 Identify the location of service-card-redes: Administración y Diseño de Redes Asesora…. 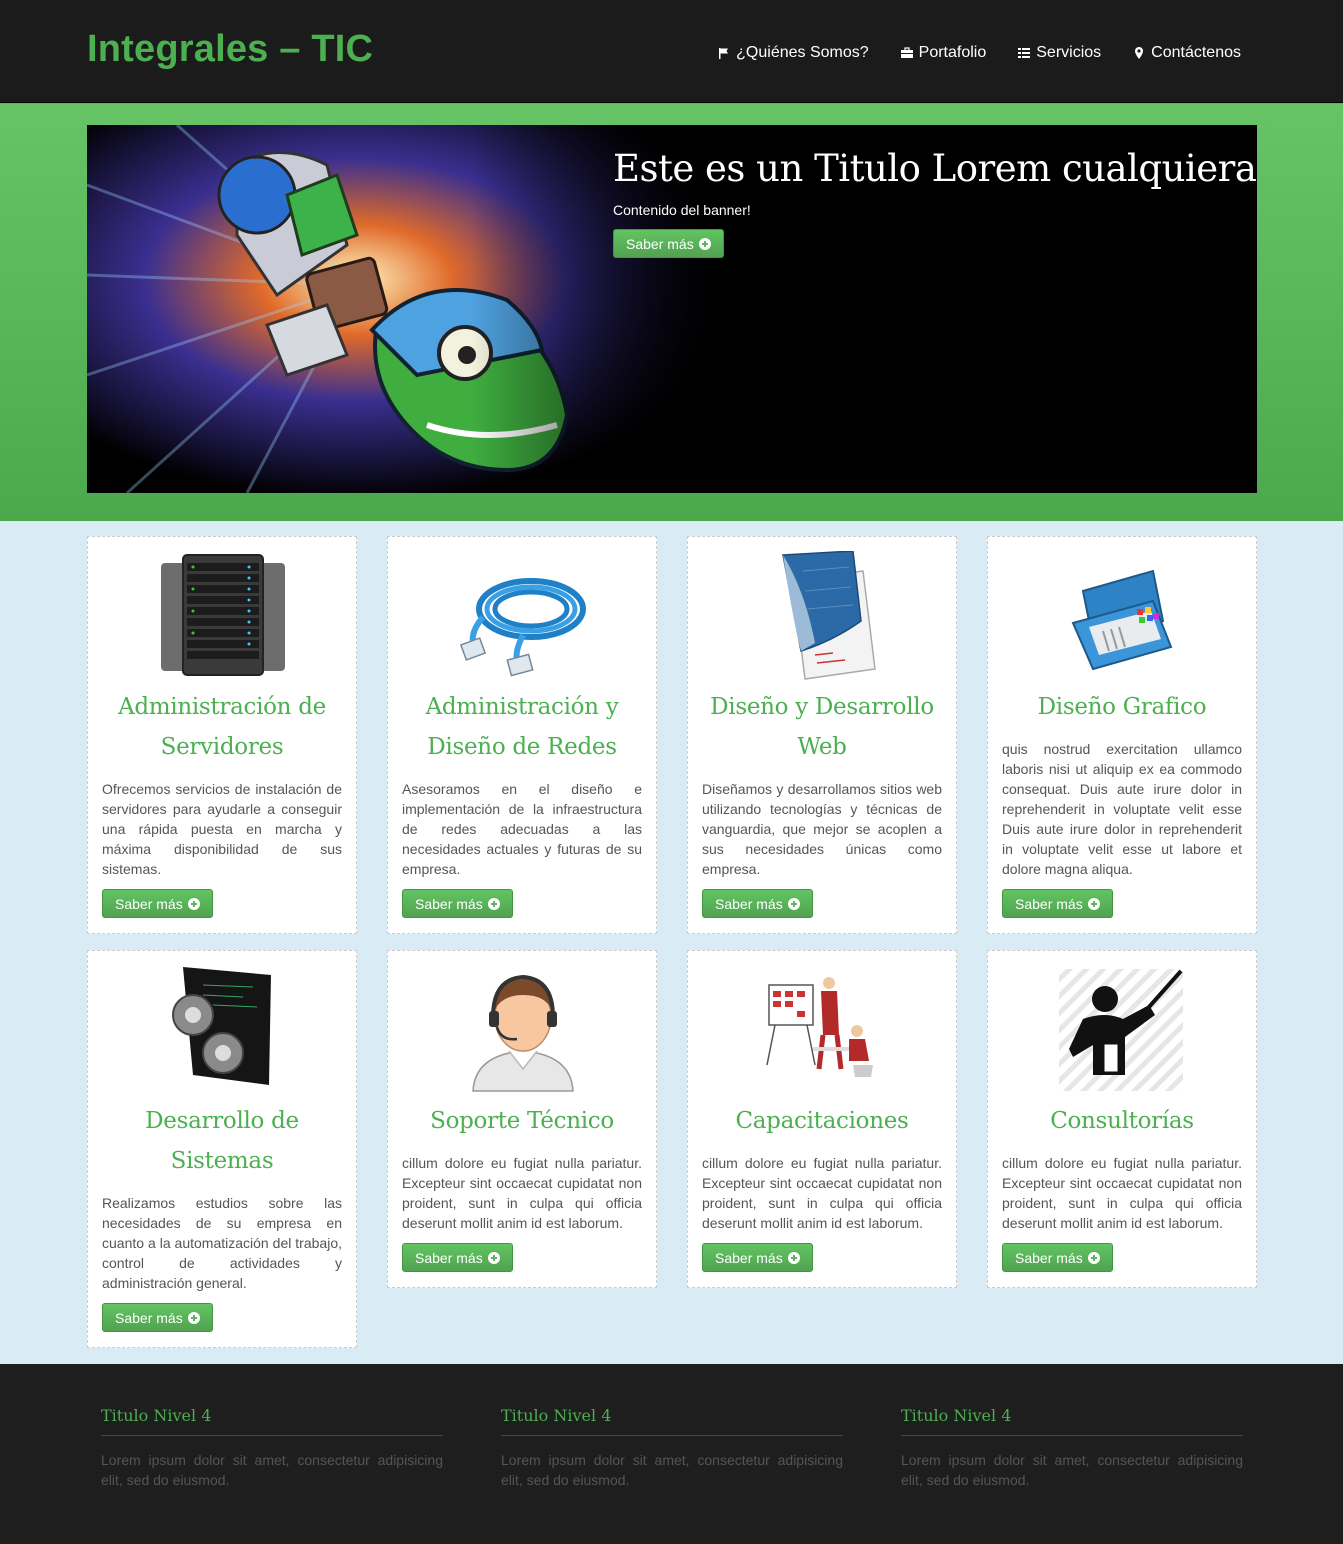
(522, 735).